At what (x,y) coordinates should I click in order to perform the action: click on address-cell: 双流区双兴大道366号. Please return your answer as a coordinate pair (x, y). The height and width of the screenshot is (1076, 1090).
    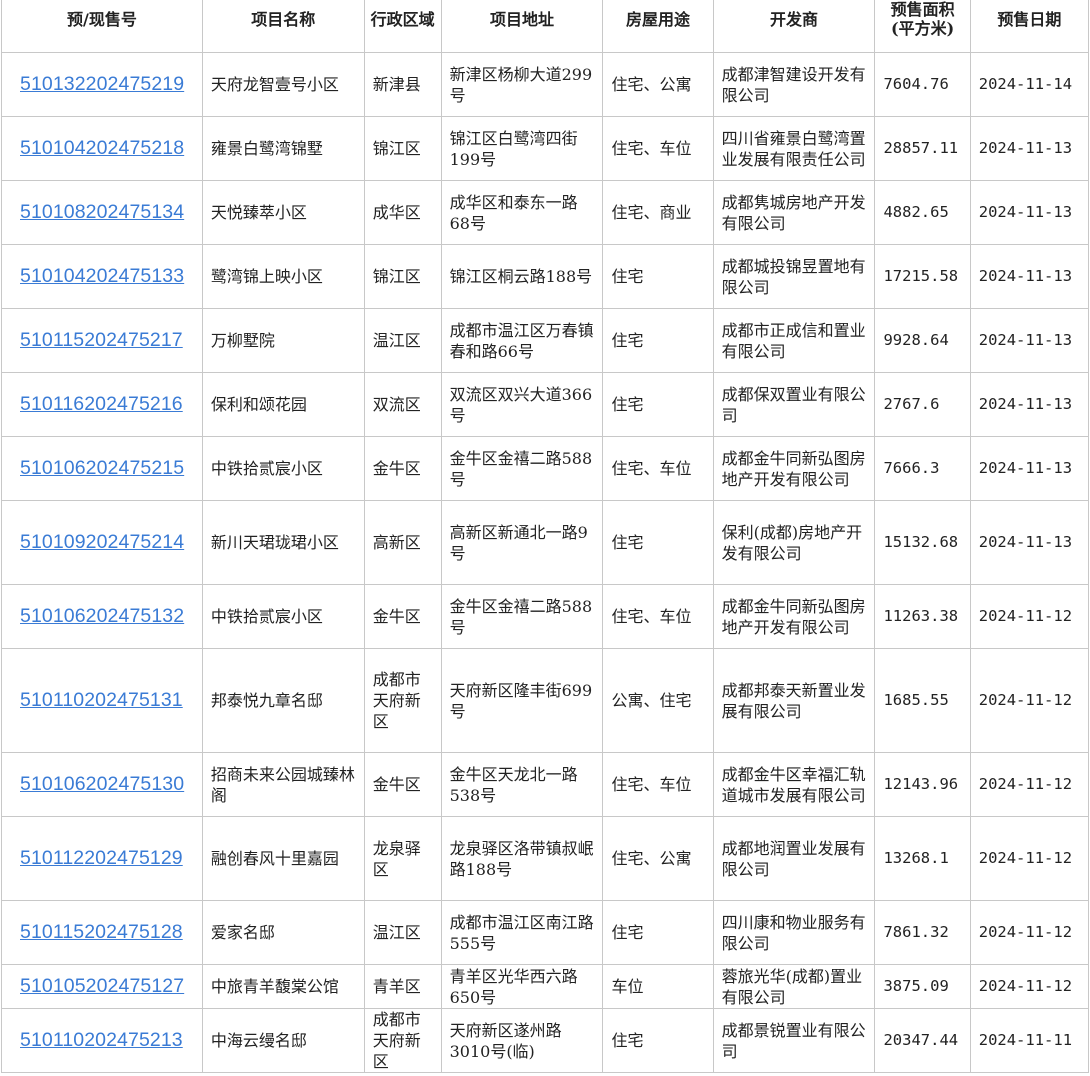
    Looking at the image, I should click on (522, 404).